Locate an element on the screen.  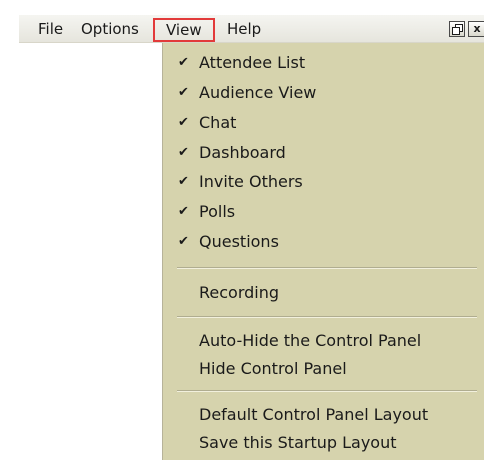
menu-item-invite-others: ✔ Invite Others is located at coordinates (323, 181).